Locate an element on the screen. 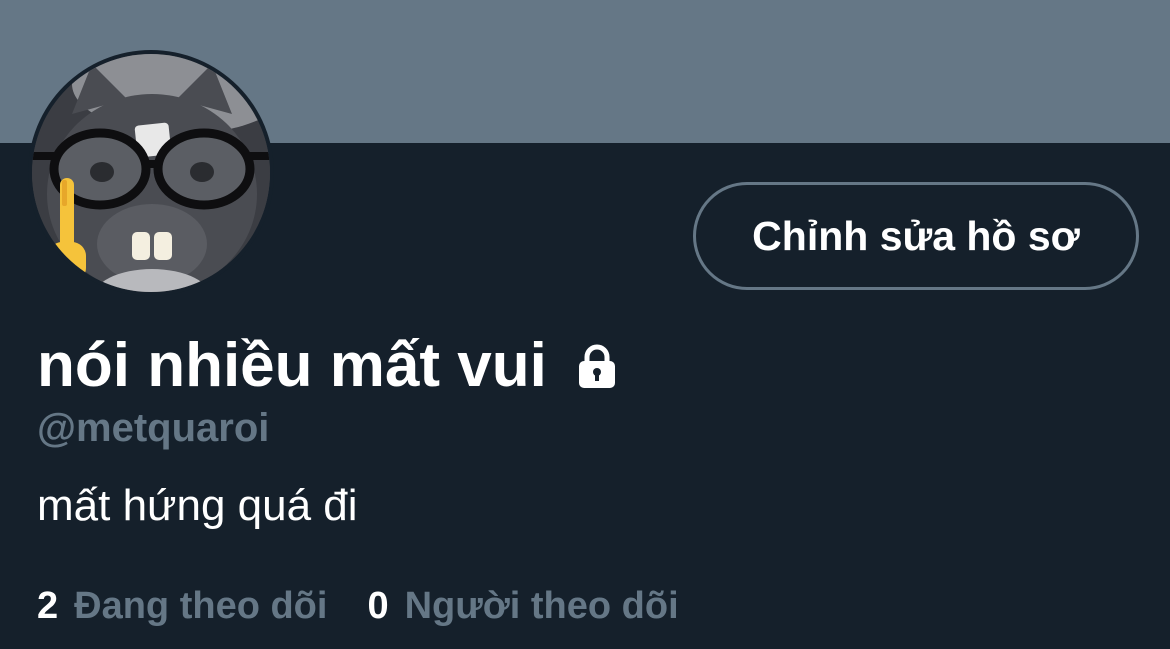 The image size is (1170, 649). followers-count: 0 is located at coordinates (378, 606).